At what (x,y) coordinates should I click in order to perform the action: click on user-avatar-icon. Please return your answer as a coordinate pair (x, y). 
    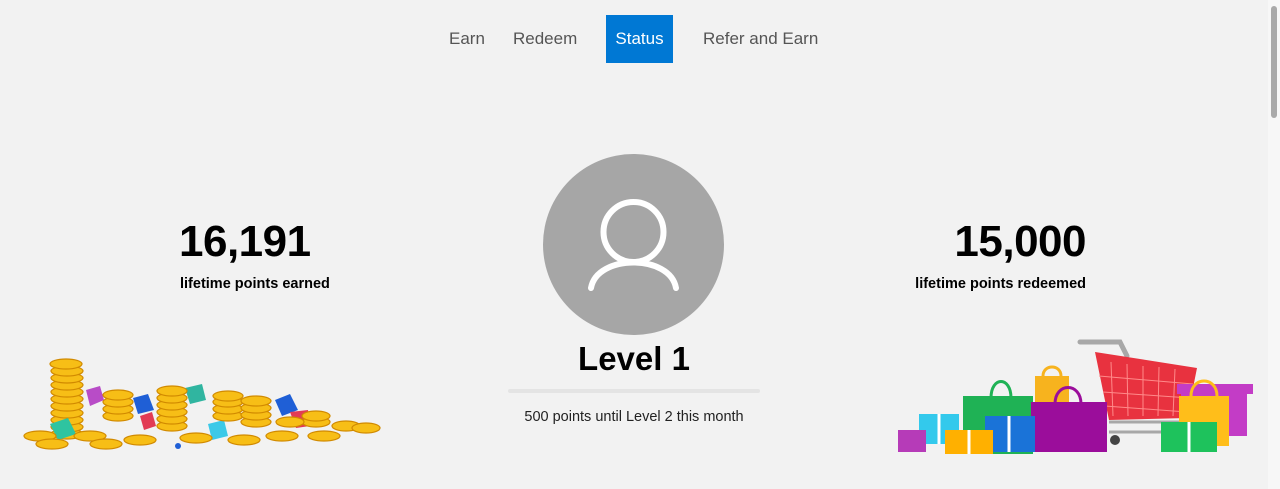
    Looking at the image, I should click on (633, 245).